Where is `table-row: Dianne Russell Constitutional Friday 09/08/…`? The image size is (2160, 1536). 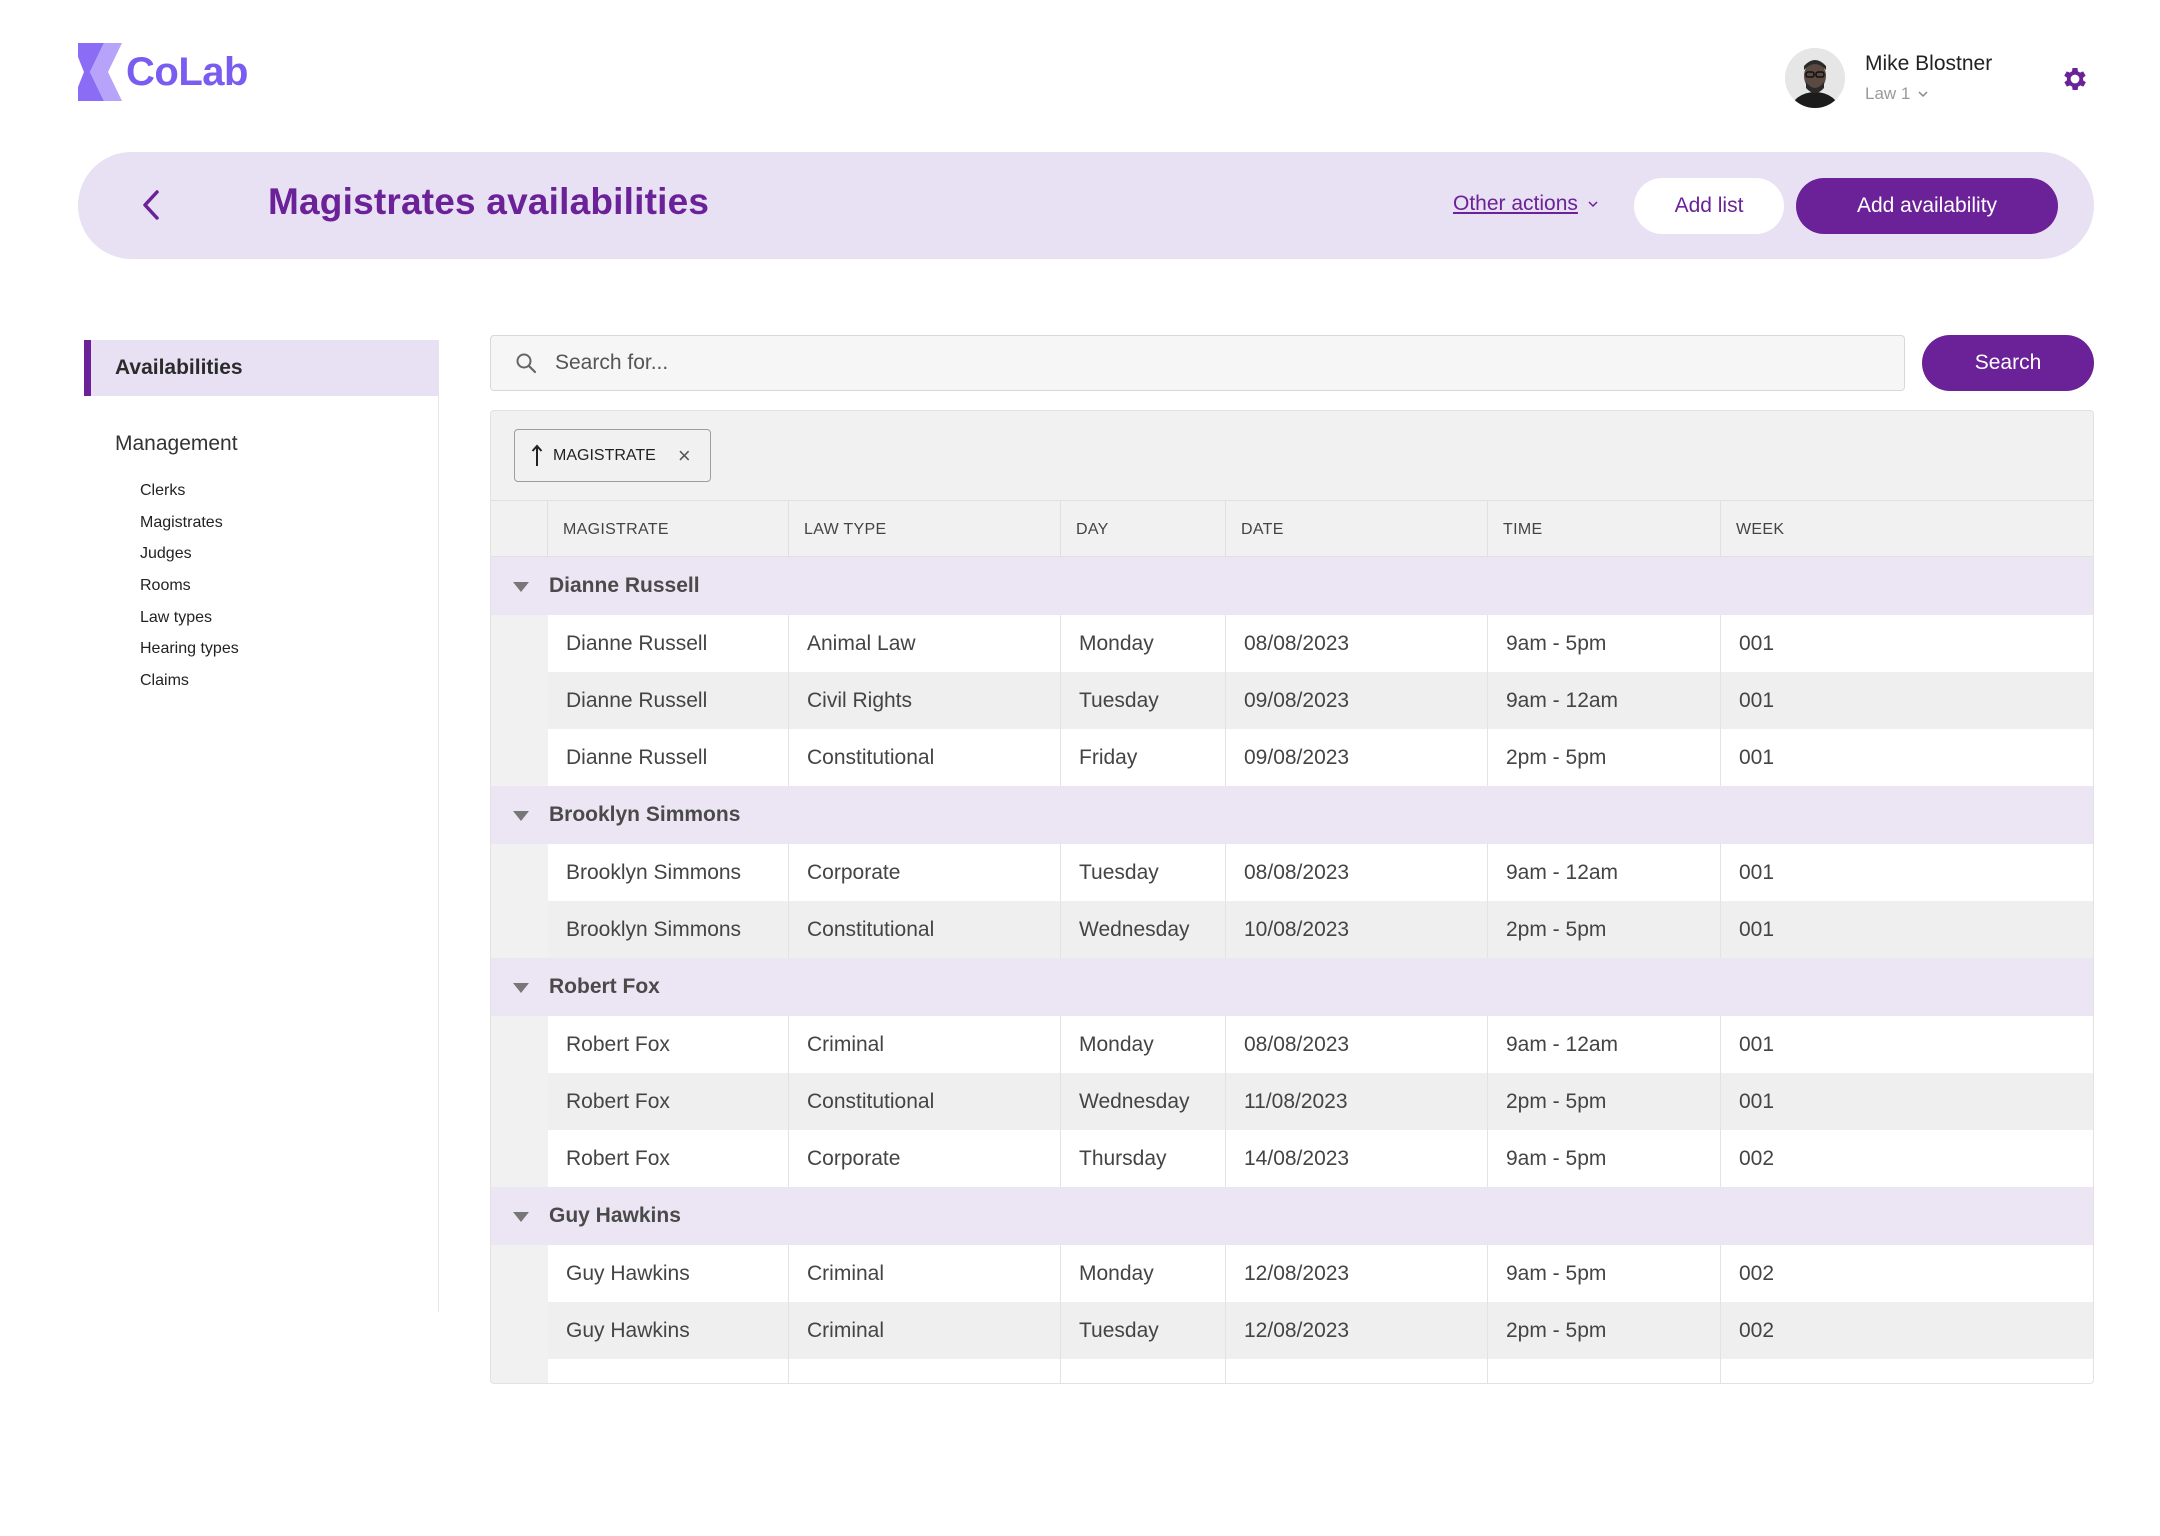 table-row: Dianne Russell Constitutional Friday 09/08/… is located at coordinates (1320, 757).